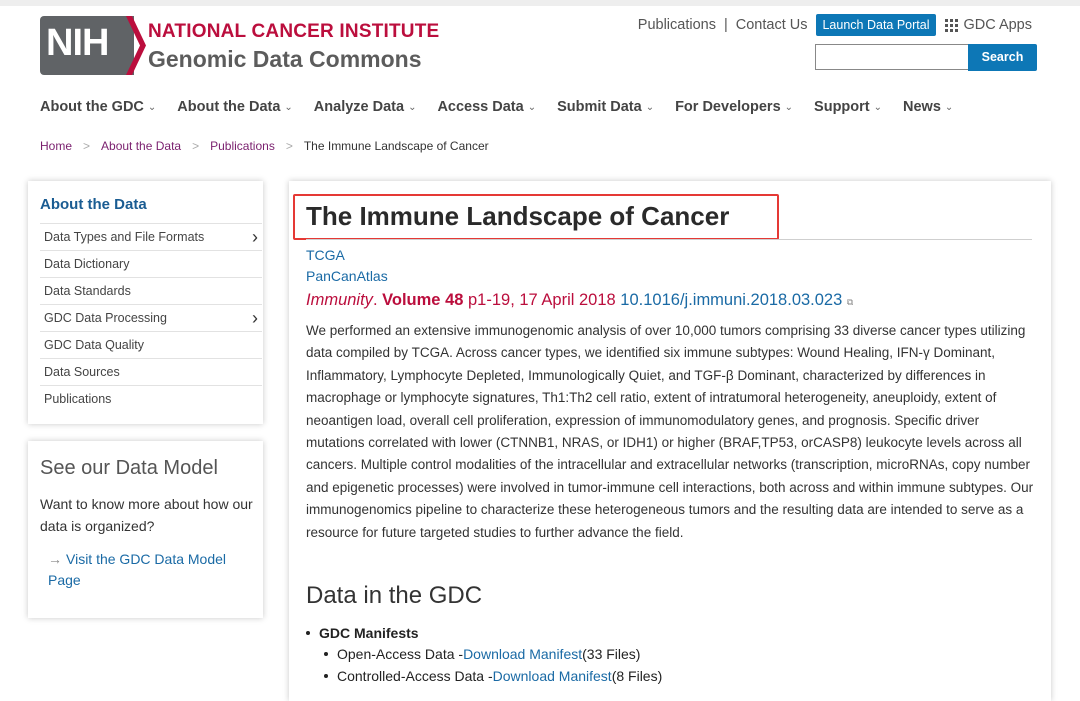  What do you see at coordinates (669, 239) in the screenshot?
I see `title-divider` at bounding box center [669, 239].